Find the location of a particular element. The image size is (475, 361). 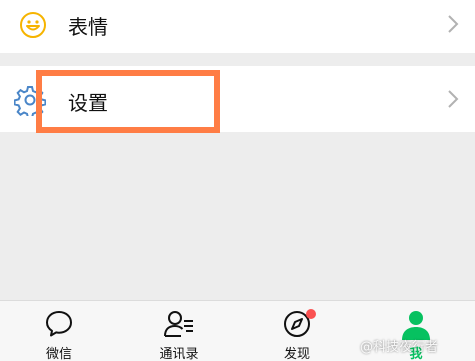

tab-contacts-label: 通讯录 is located at coordinates (179, 354).